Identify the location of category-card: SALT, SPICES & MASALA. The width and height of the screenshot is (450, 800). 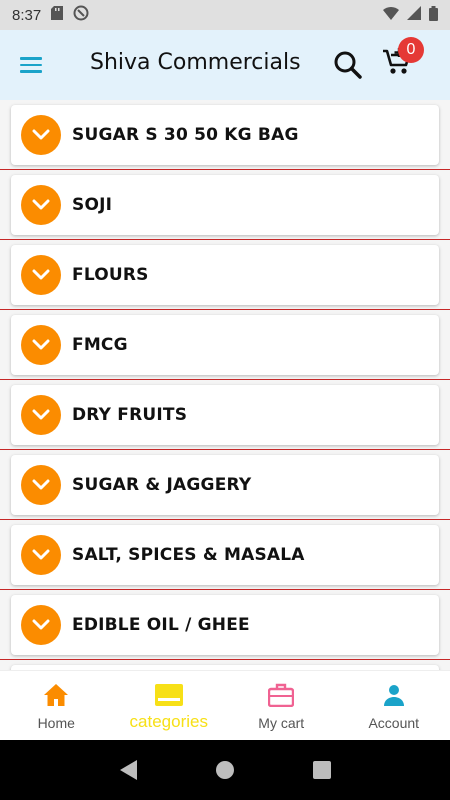
(225, 555).